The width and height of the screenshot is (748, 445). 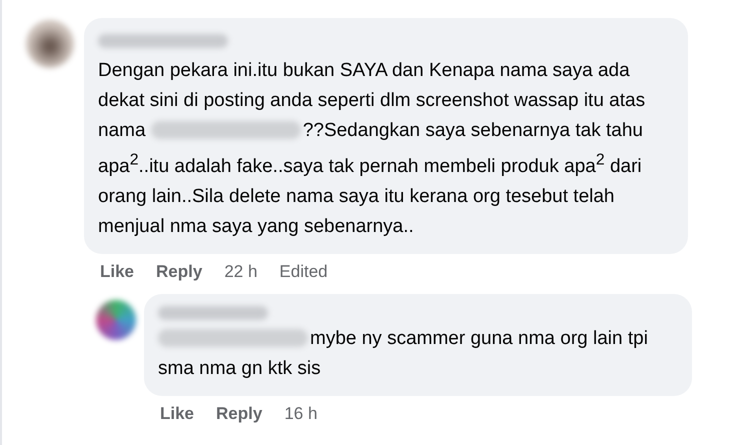 What do you see at coordinates (403, 354) in the screenshot?
I see `comment-text: mybe ny scammer guna nma org lain tpi sma nma gn ktk sis` at bounding box center [403, 354].